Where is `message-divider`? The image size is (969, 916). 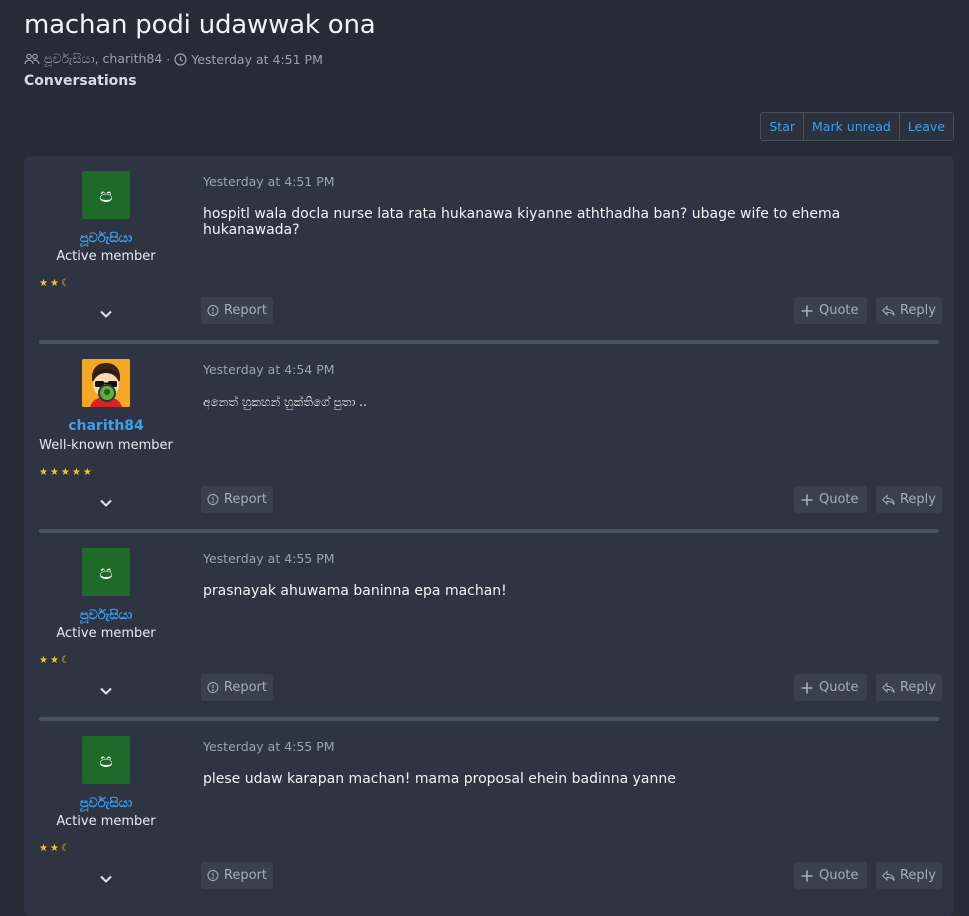 message-divider is located at coordinates (489, 342).